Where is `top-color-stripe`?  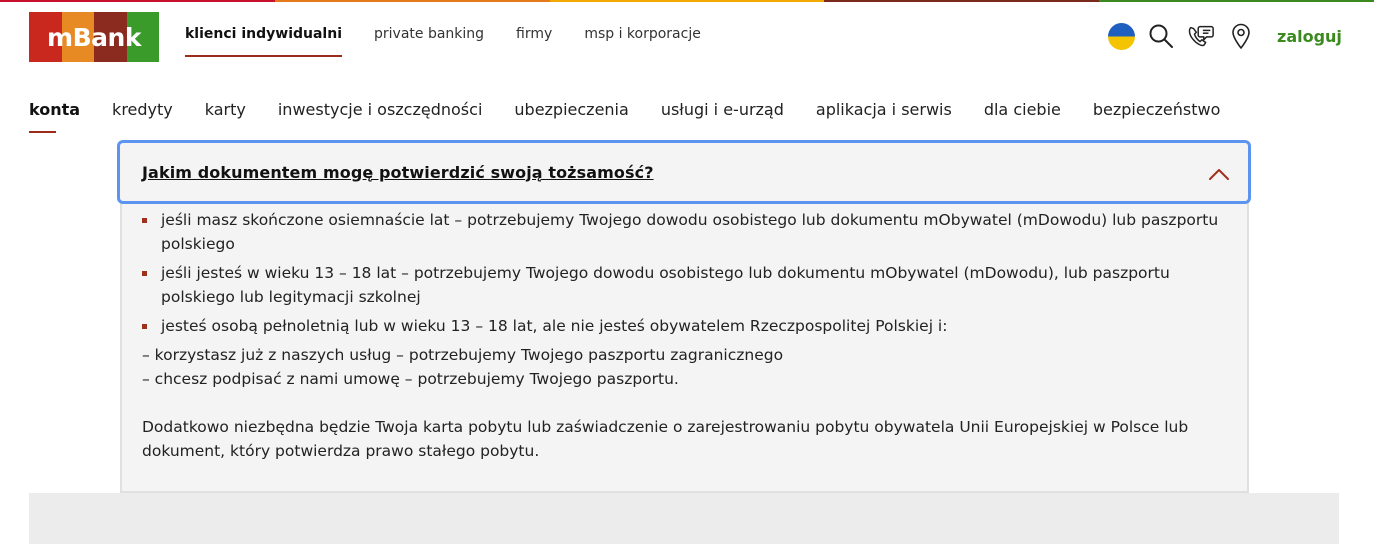 top-color-stripe is located at coordinates (687, 1).